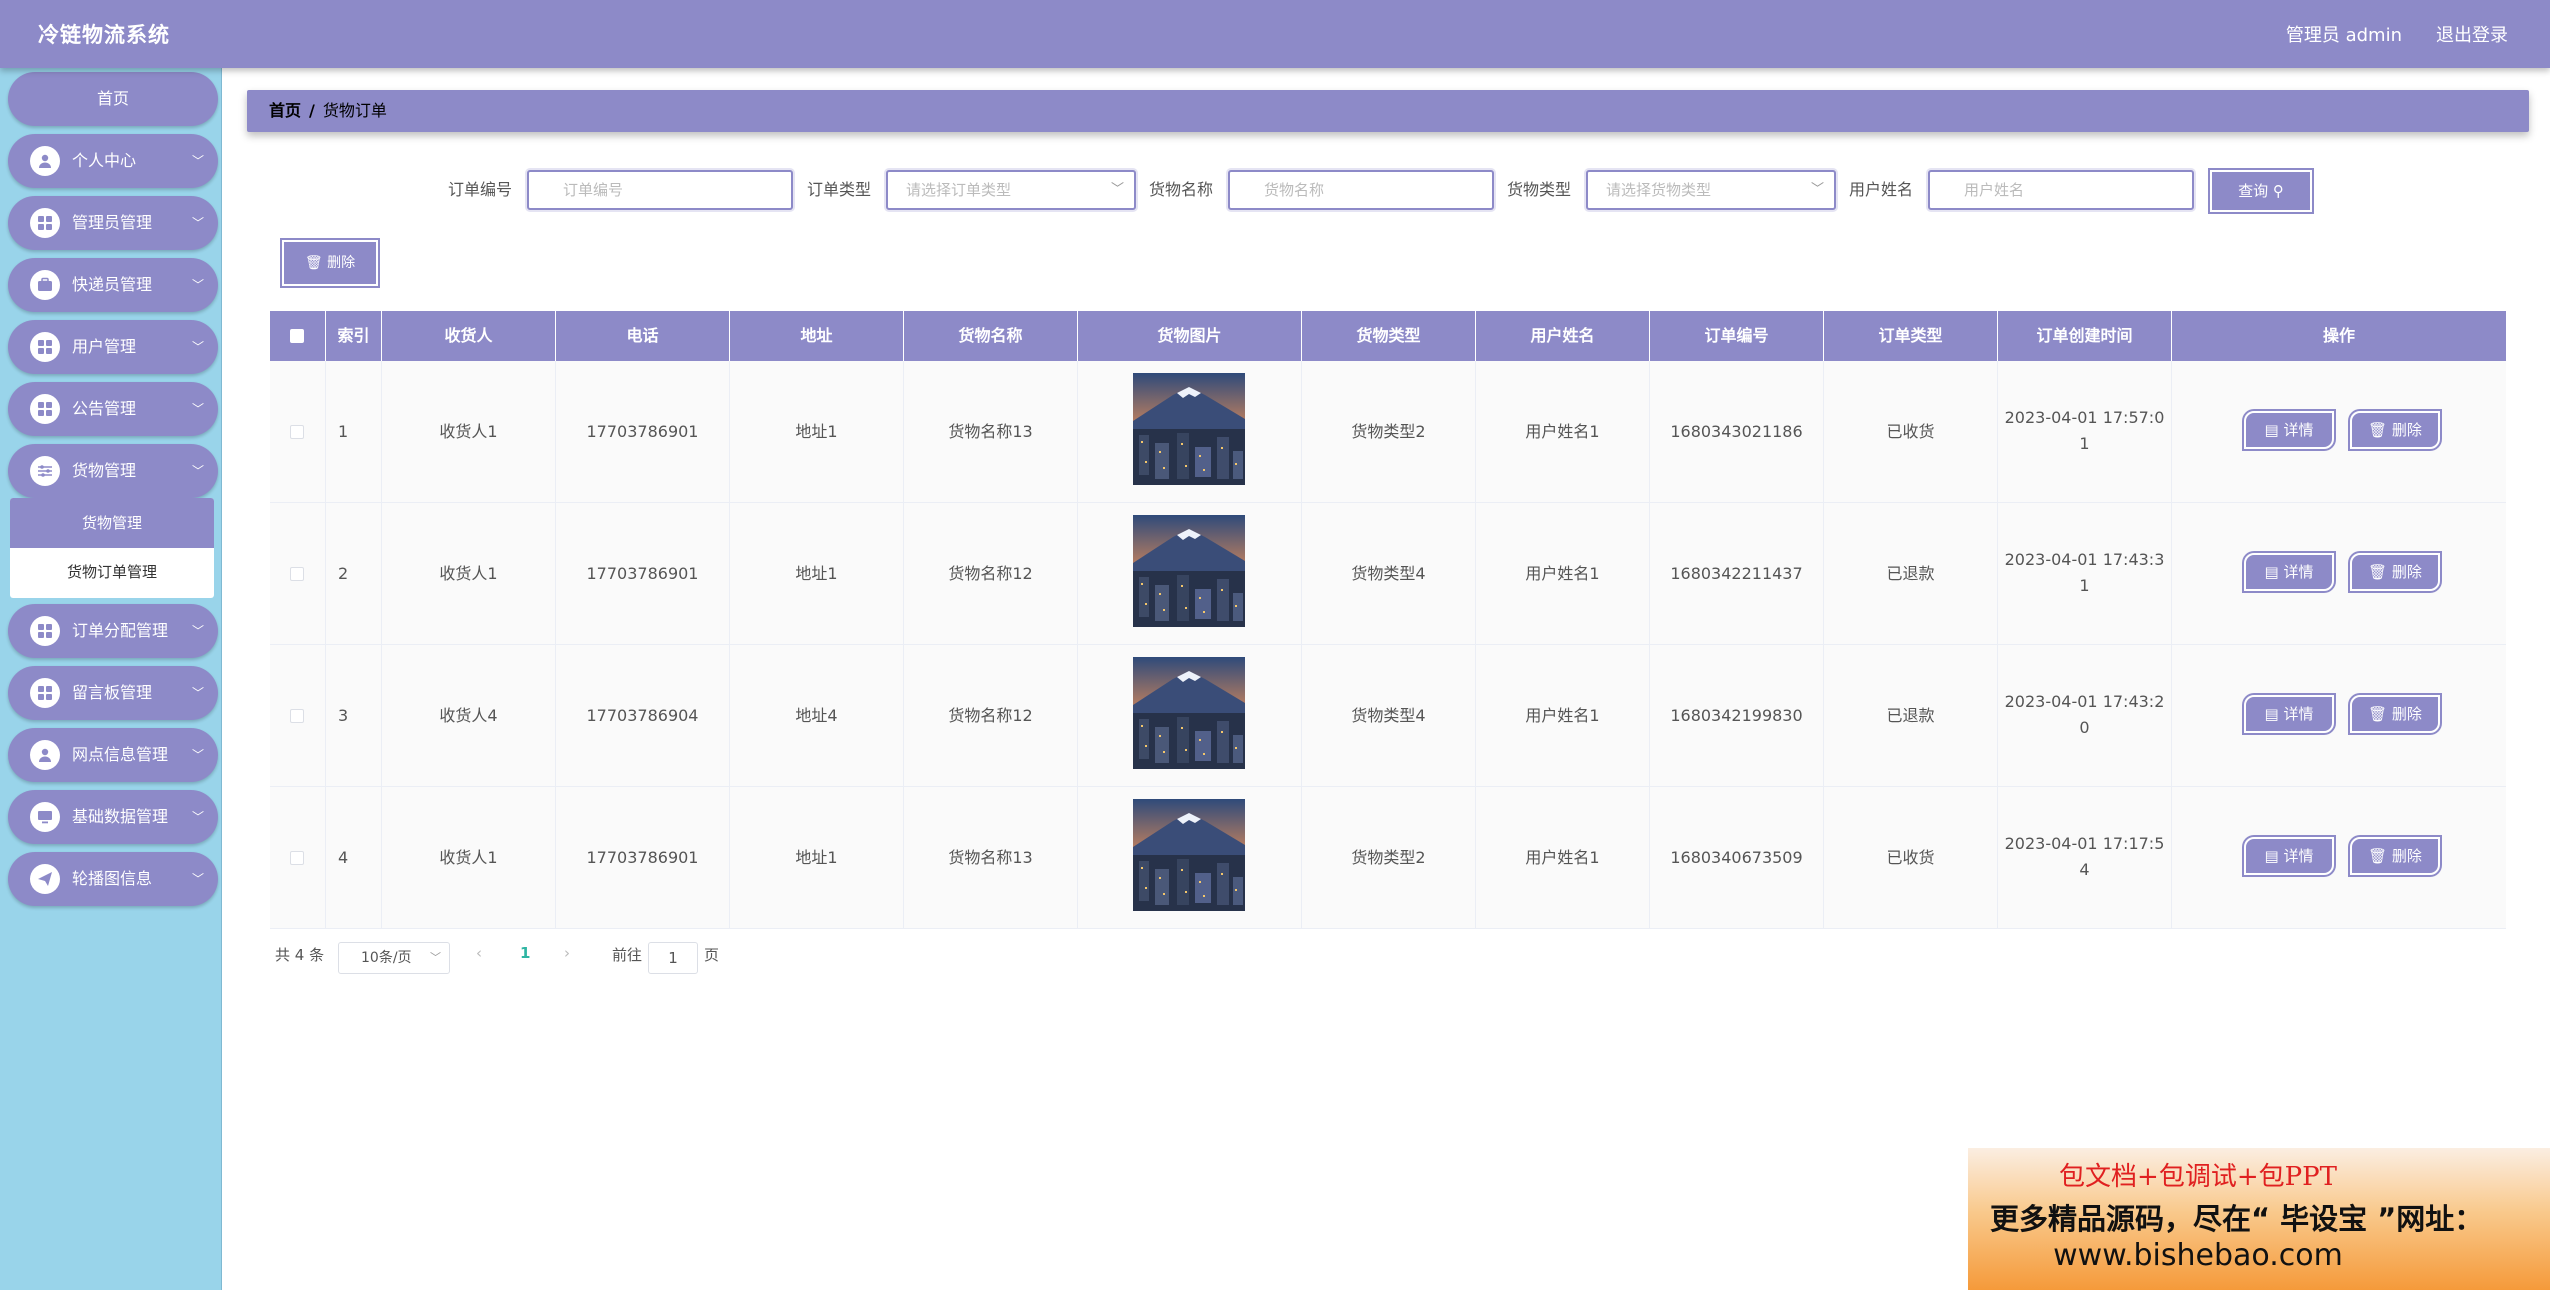 Image resolution: width=2550 pixels, height=1290 pixels. What do you see at coordinates (2253, 191) in the screenshot?
I see `query-button-label: 查询` at bounding box center [2253, 191].